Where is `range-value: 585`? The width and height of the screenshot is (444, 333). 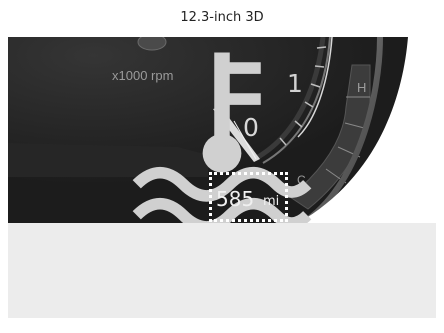
range-value: 585 is located at coordinates (235, 199).